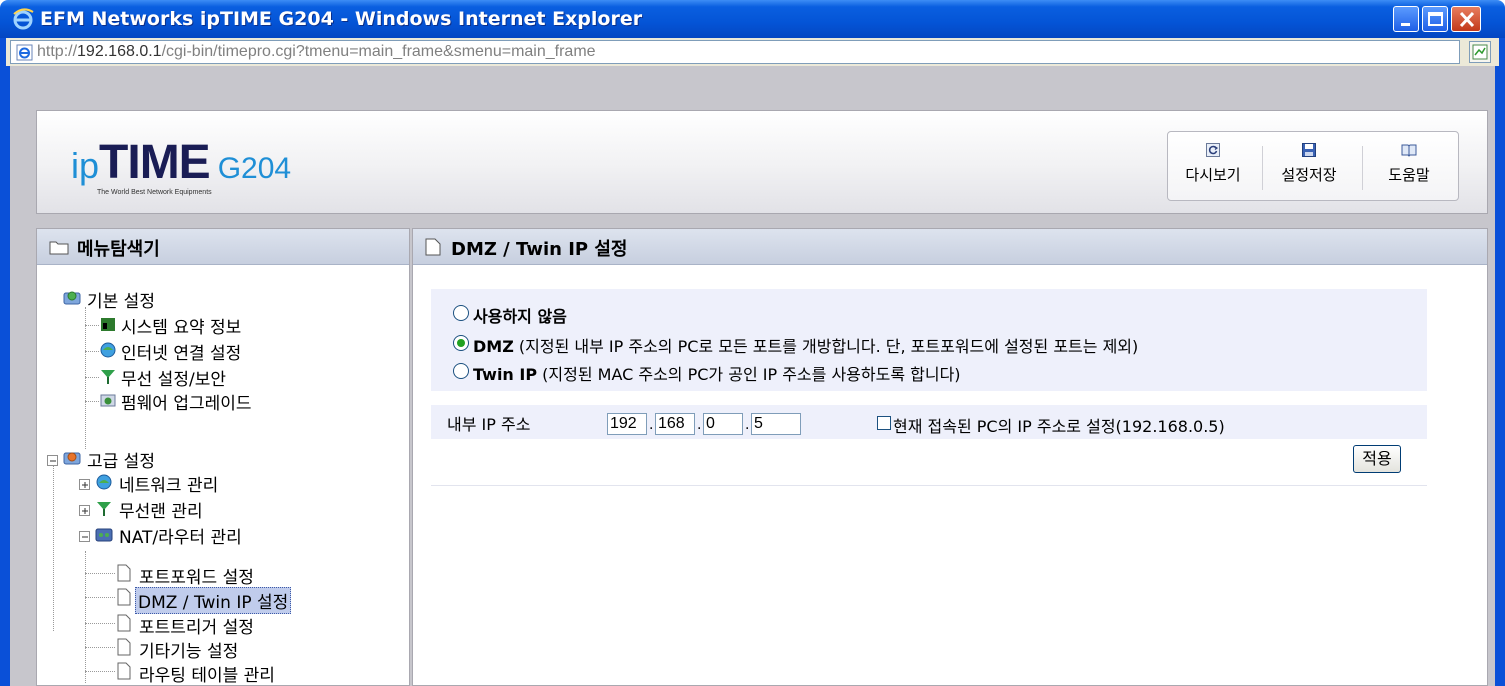 The width and height of the screenshot is (1505, 686). I want to click on save-settings-button: 설정저장, so click(1309, 167).